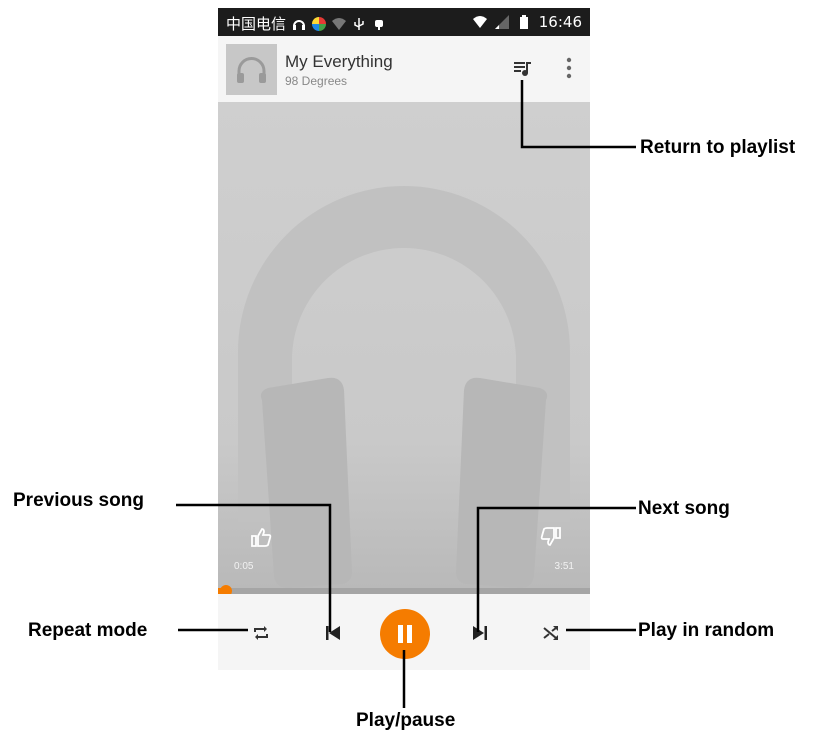  I want to click on callout-repeat-mode: Repeat mode, so click(88, 630).